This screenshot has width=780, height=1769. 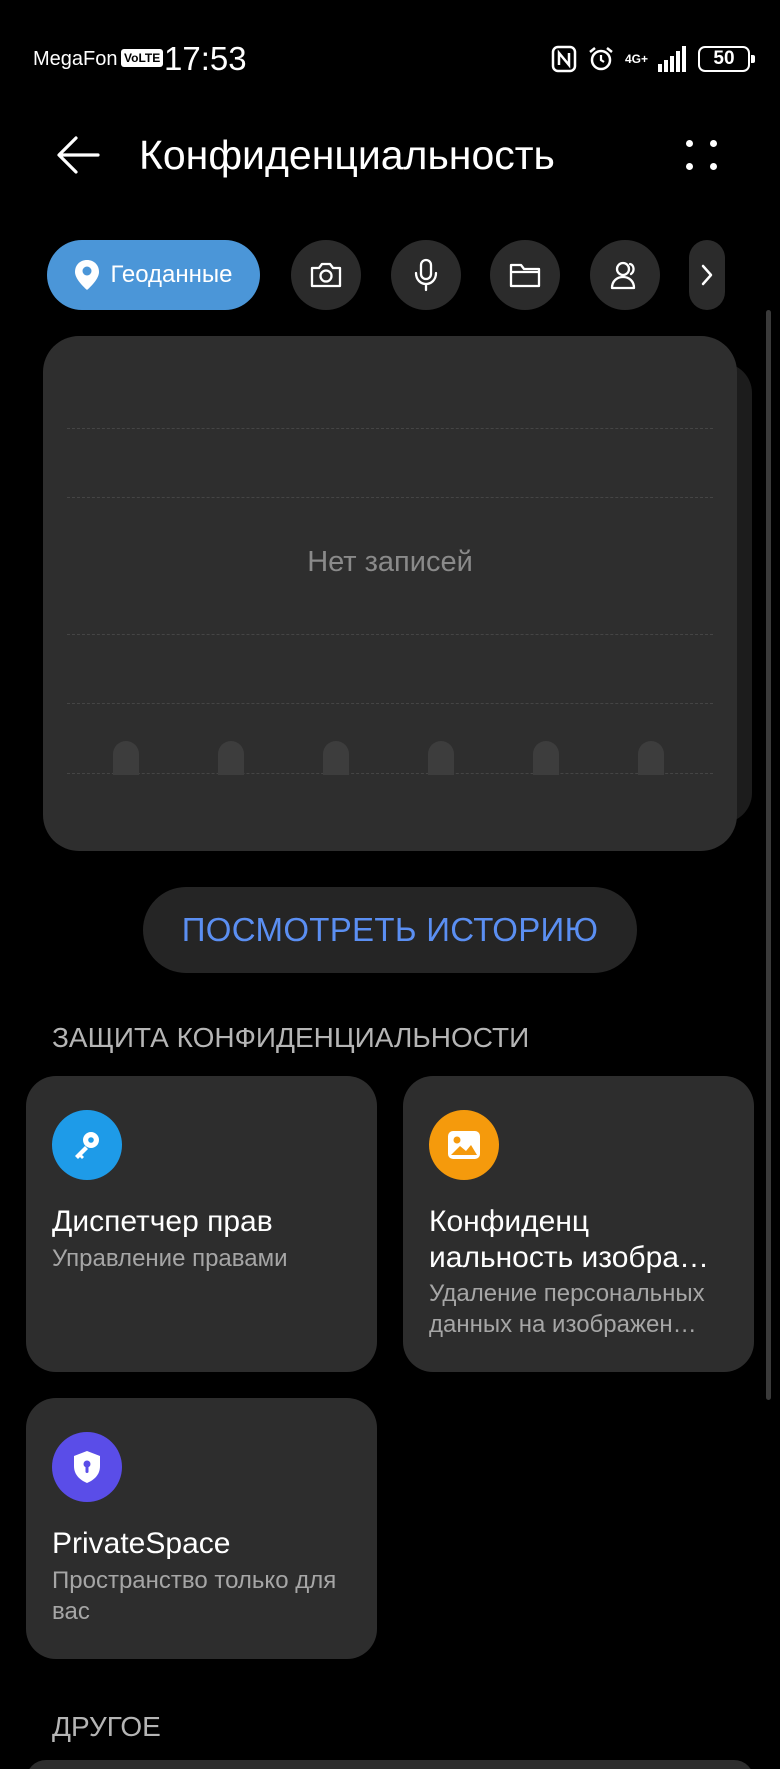 I want to click on location-pin-icon, so click(x=87, y=275).